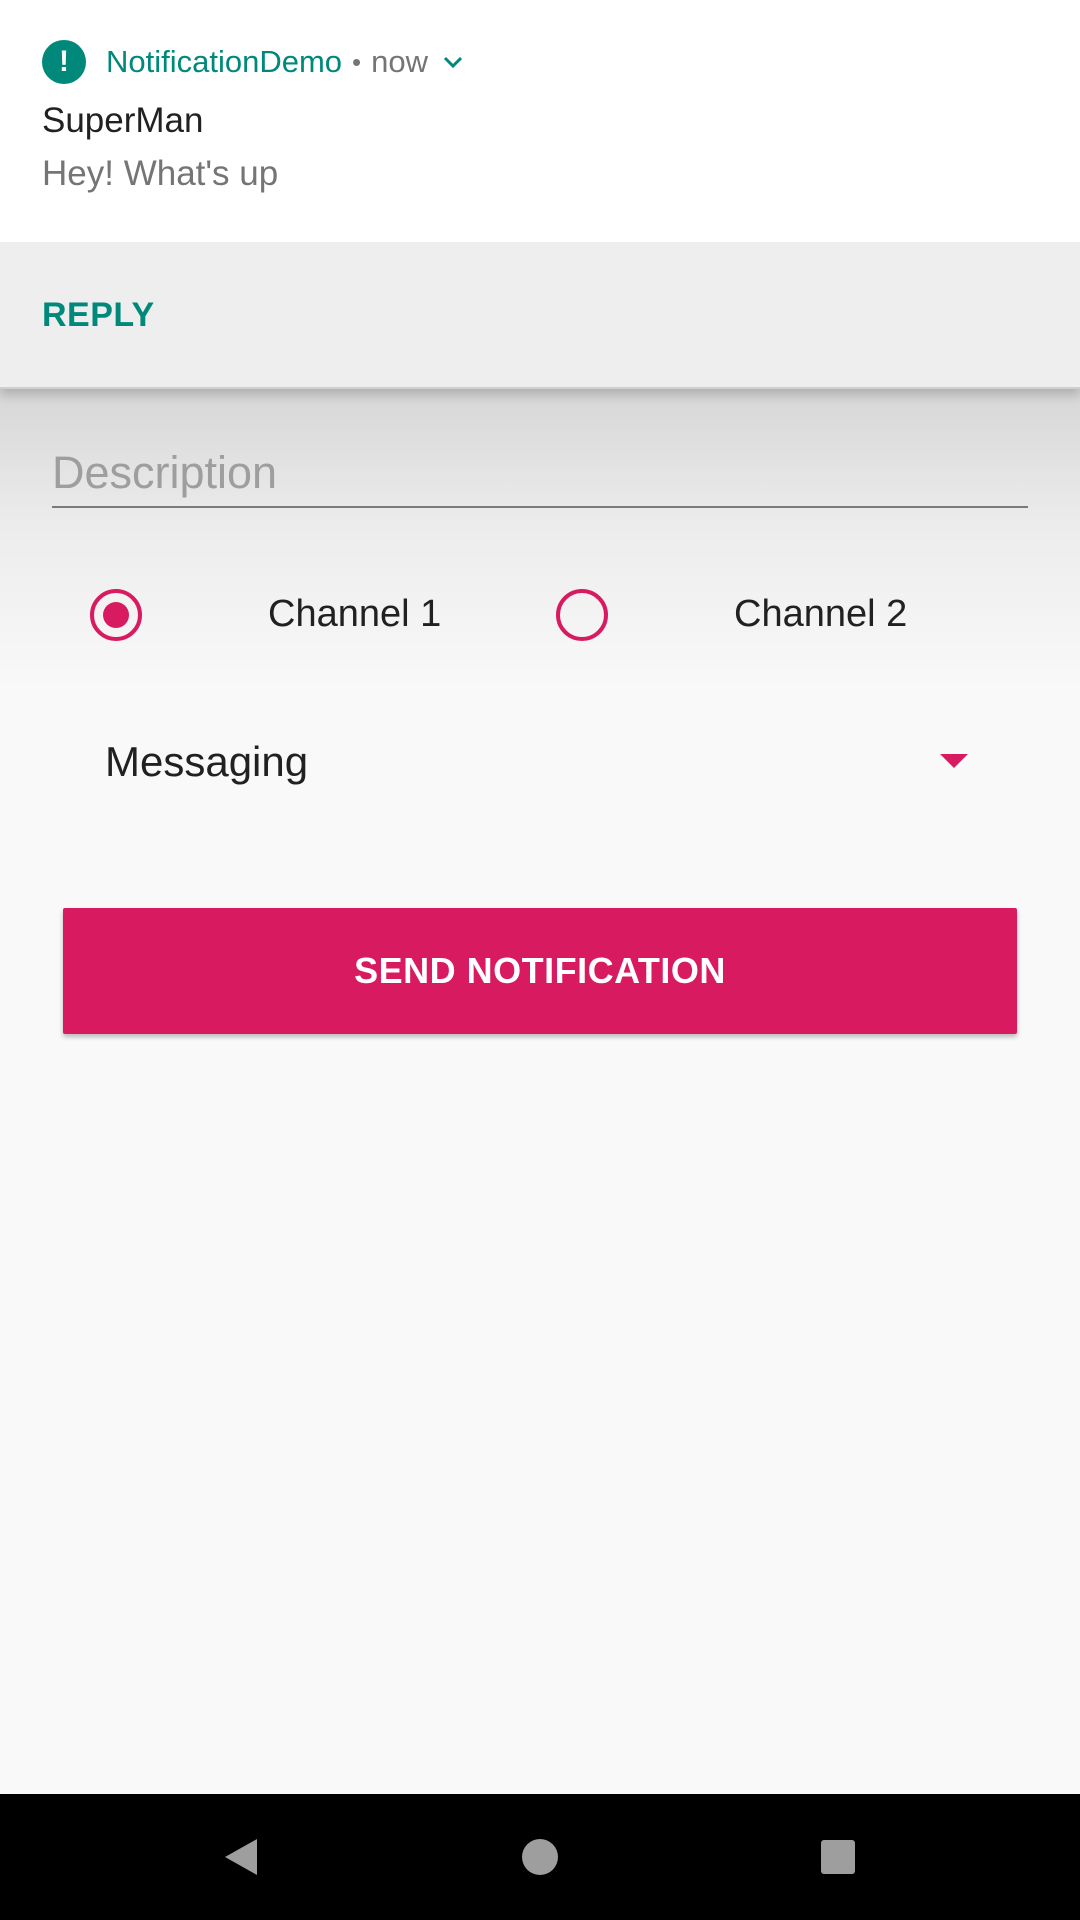 This screenshot has width=1080, height=1920. I want to click on notification-app-name: NotificationDemo, so click(224, 61).